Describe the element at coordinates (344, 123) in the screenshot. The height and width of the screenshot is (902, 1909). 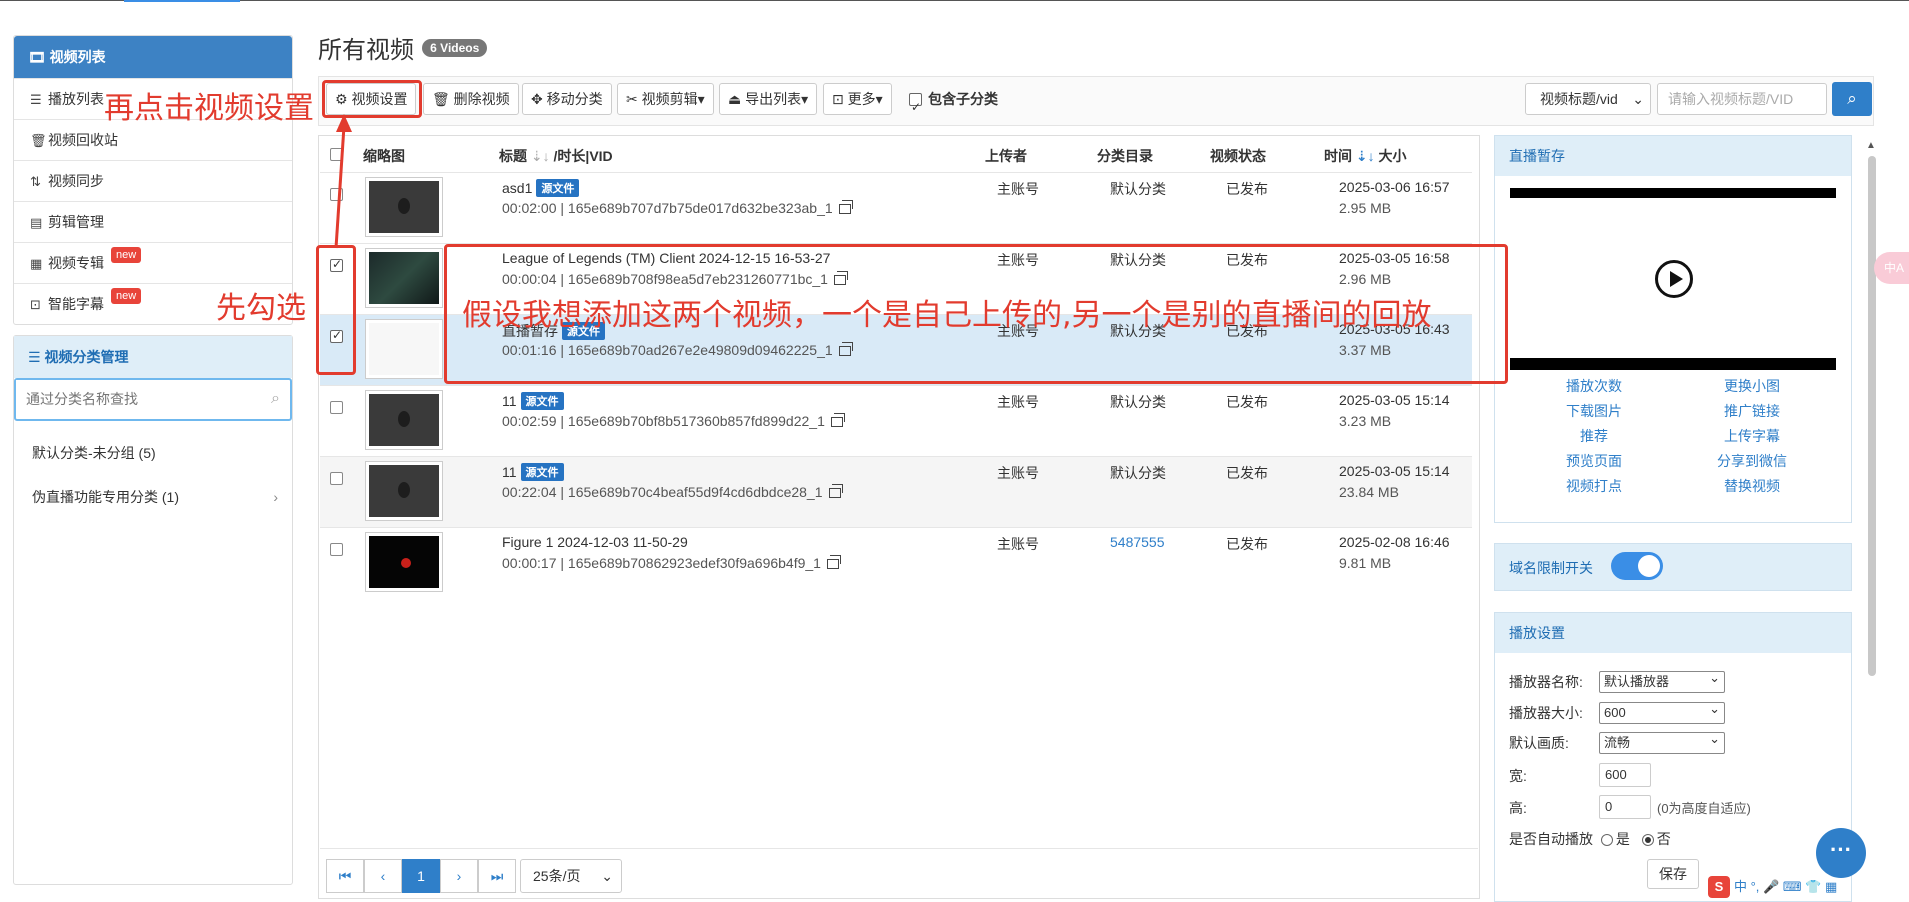
I see `arrow-head` at that location.